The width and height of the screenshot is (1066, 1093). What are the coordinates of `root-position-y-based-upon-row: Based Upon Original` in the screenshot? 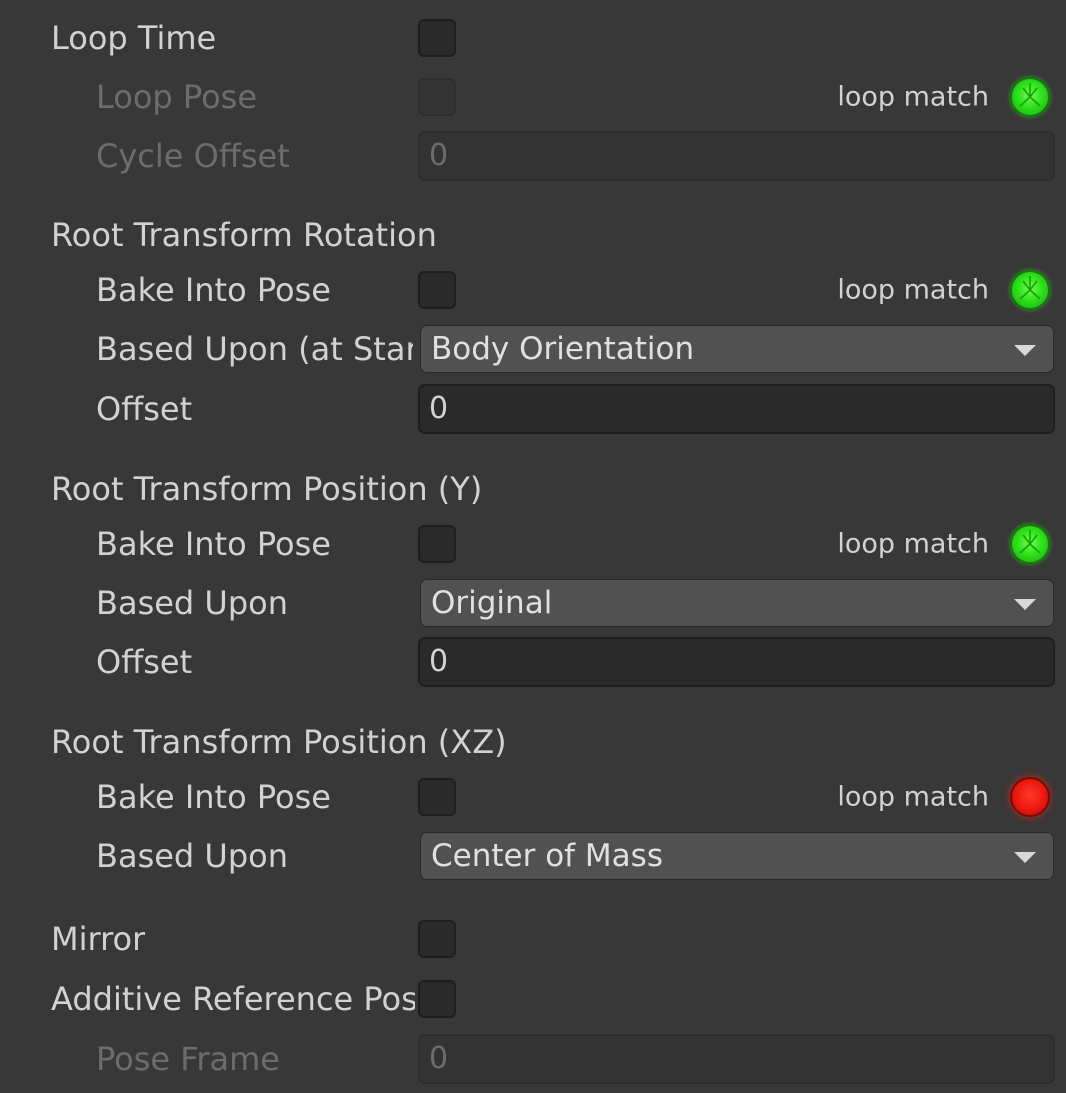 It's located at (533, 603).